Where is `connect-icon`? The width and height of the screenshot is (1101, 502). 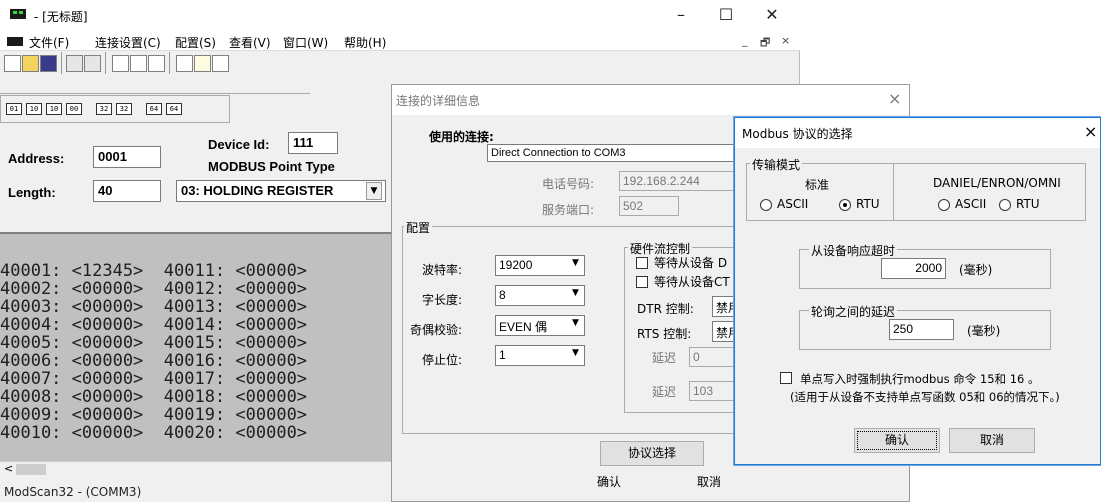 connect-icon is located at coordinates (74, 63).